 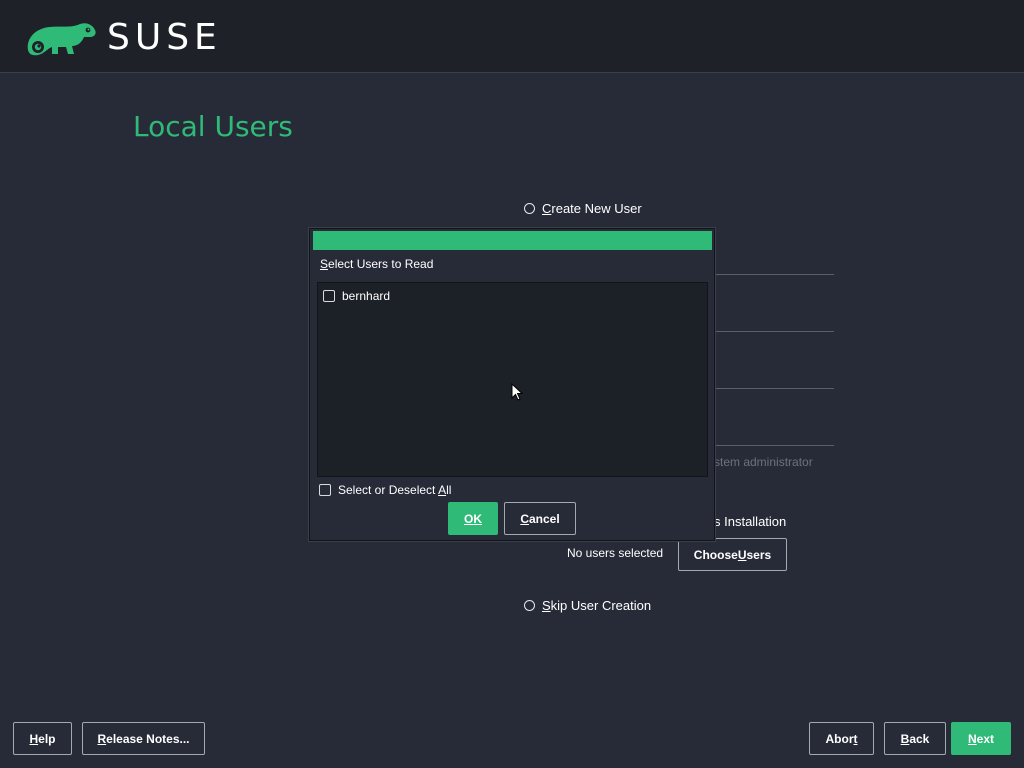 What do you see at coordinates (213, 126) in the screenshot?
I see `page-title: Local Users` at bounding box center [213, 126].